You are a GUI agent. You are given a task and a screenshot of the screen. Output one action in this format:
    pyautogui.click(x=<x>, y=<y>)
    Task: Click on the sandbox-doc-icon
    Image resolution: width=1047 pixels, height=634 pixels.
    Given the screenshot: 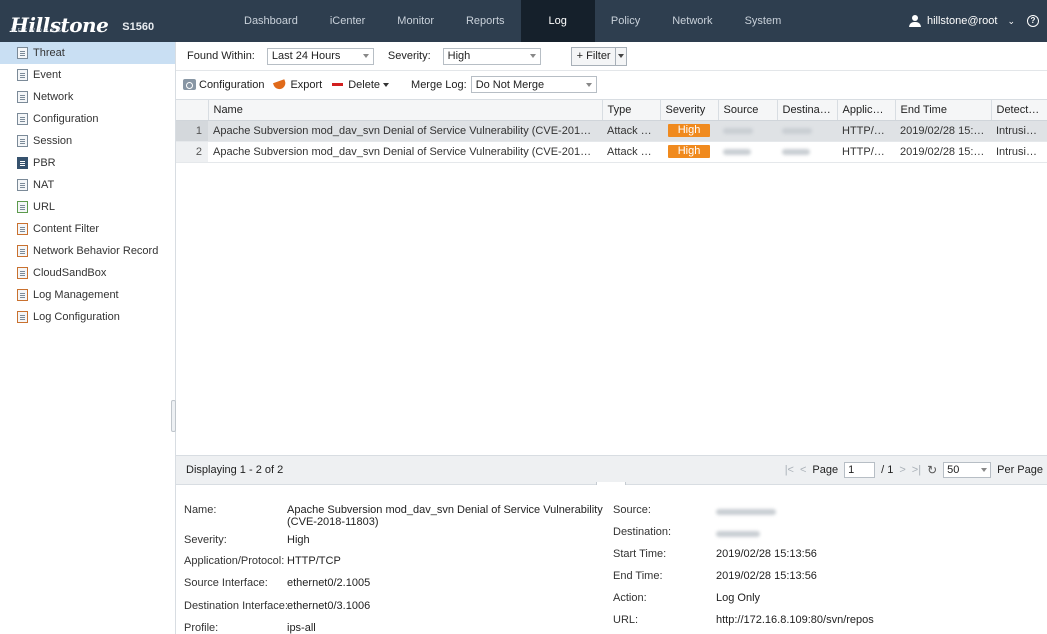 What is the action you would take?
    pyautogui.click(x=22, y=273)
    